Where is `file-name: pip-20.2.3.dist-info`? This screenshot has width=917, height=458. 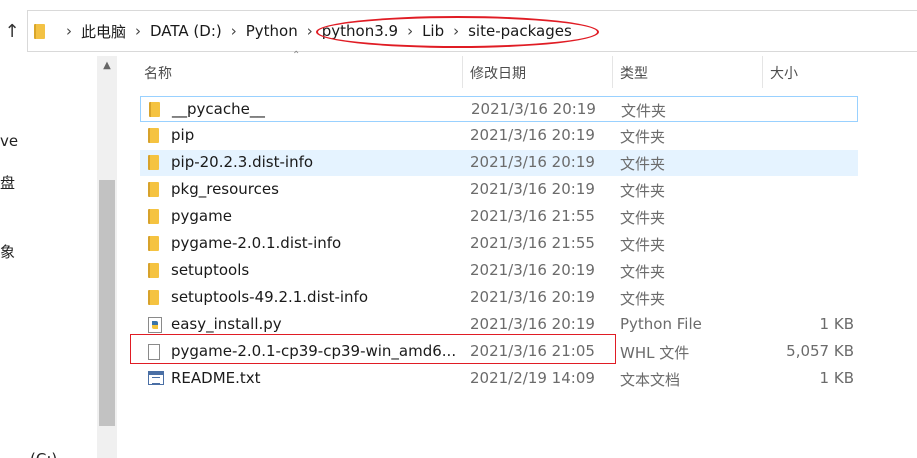
file-name: pip-20.2.3.dist-info is located at coordinates (242, 162).